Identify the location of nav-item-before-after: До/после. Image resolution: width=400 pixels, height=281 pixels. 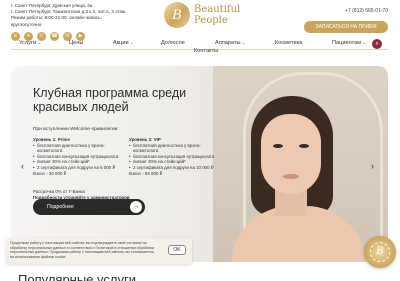
(173, 43).